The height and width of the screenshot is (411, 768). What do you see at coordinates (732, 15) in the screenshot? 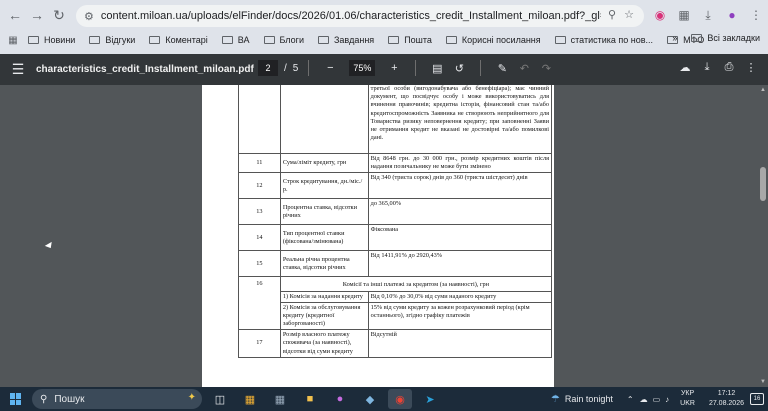
I see `profile-icon: ●` at bounding box center [732, 15].